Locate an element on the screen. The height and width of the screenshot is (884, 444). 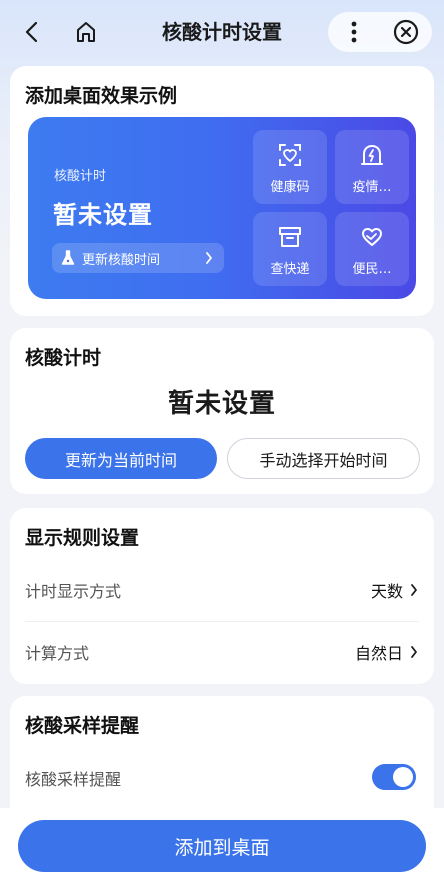
display-mode-row: 计时显示方式 天数 is located at coordinates (222, 590).